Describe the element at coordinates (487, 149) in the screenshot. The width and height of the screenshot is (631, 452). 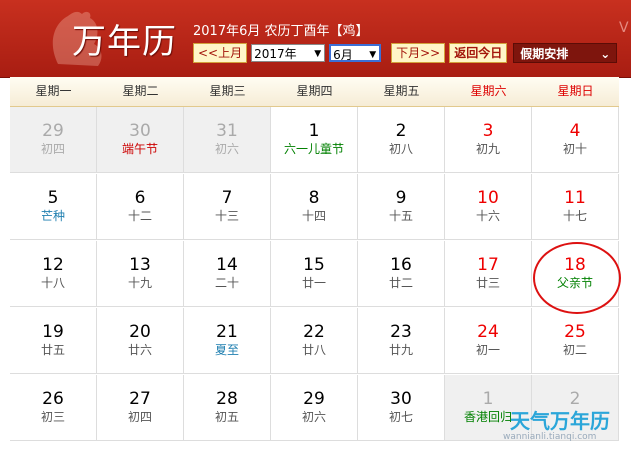
I see `lunar-date: 初九` at that location.